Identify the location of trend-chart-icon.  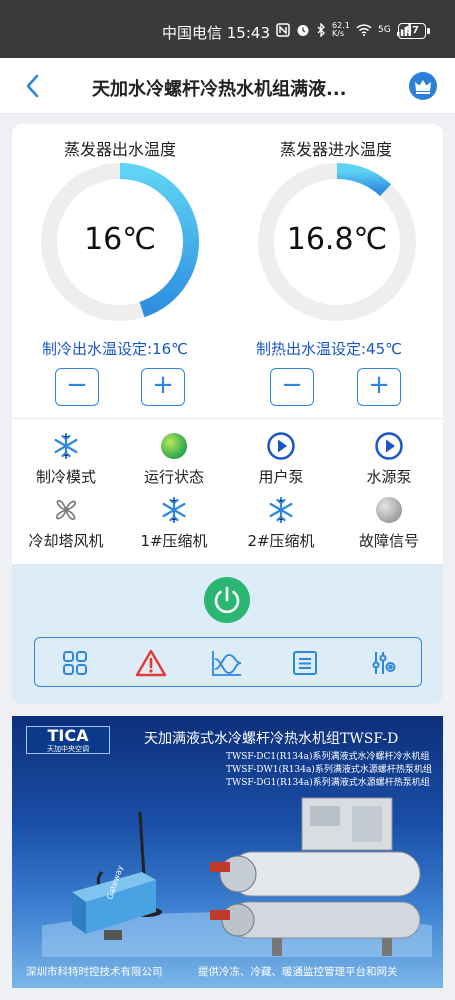
(227, 663).